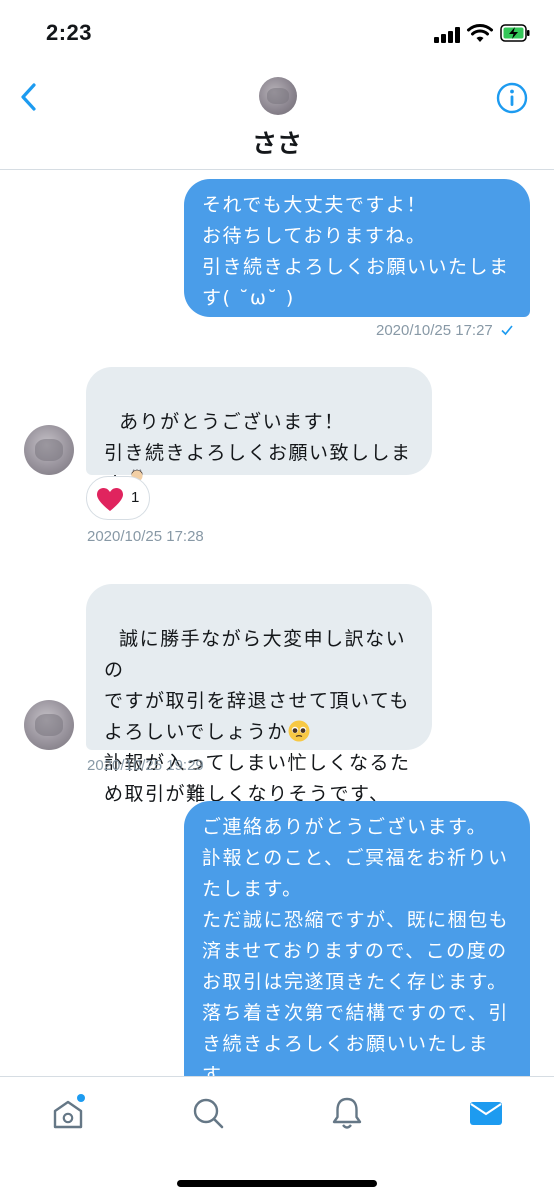  What do you see at coordinates (135, 497) in the screenshot?
I see `reaction-count: 1` at bounding box center [135, 497].